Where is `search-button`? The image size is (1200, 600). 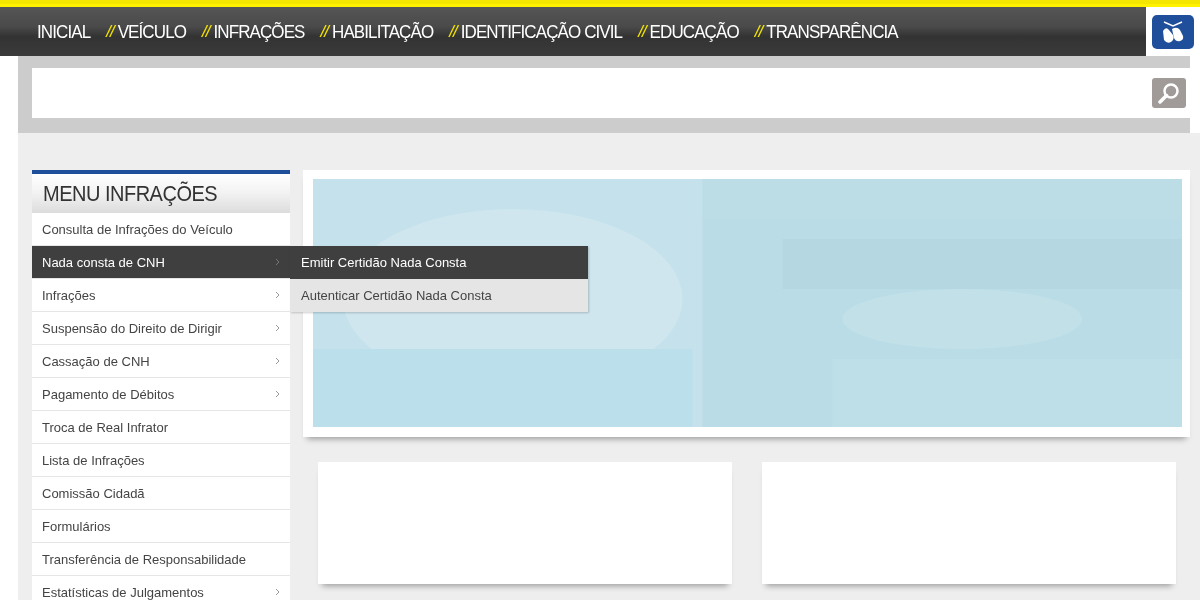
search-button is located at coordinates (1169, 93).